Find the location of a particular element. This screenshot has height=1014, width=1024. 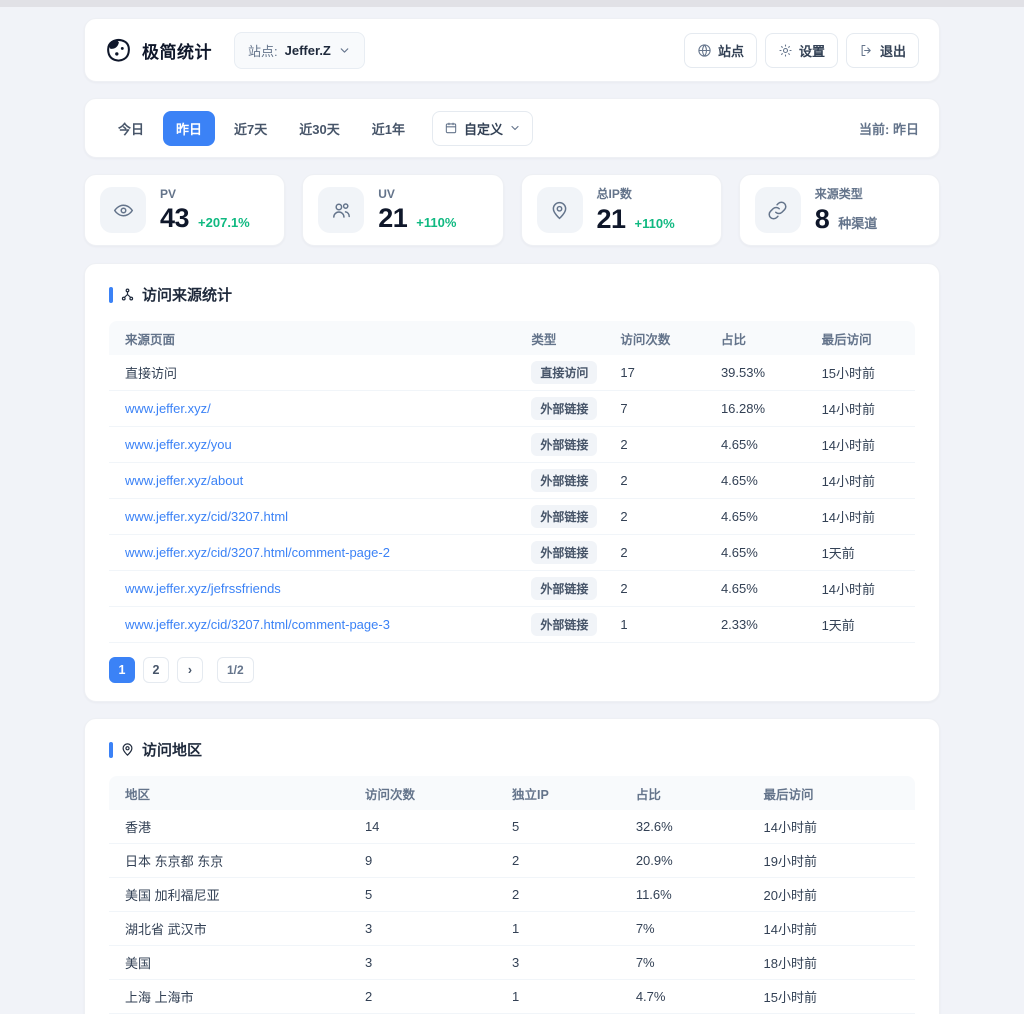

table-row: 上海 上海市 2 1 4.7% 15小时前 is located at coordinates (512, 997).